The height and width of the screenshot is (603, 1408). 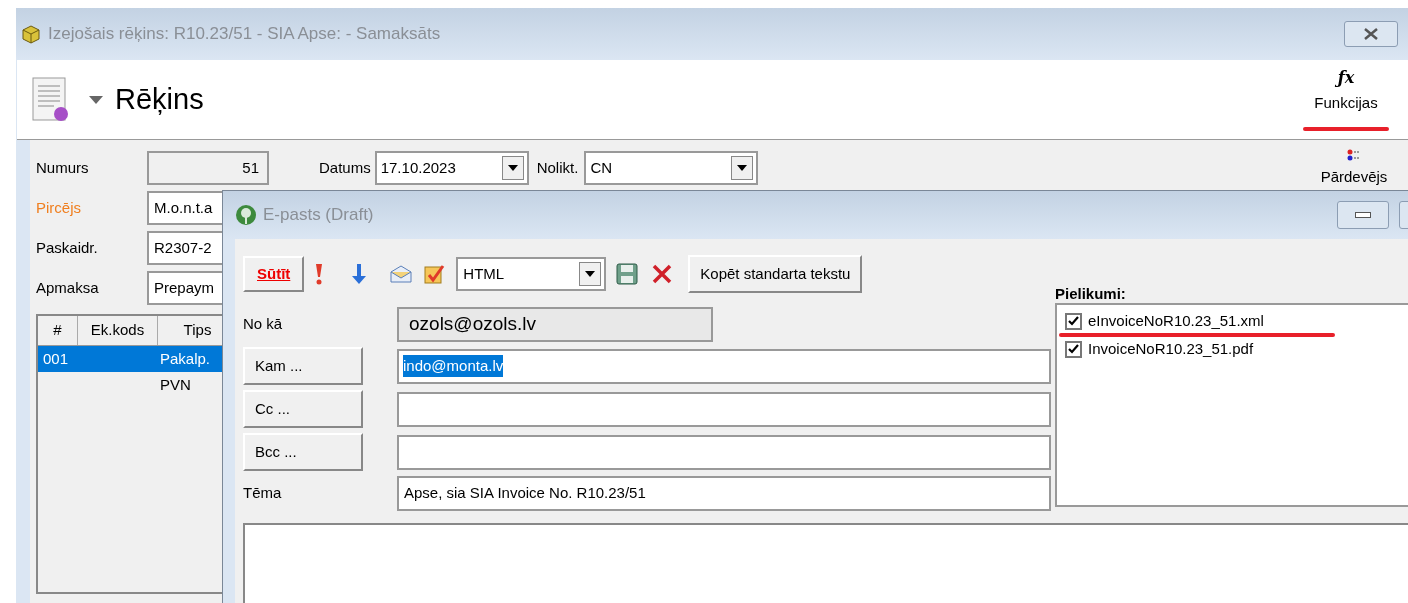 What do you see at coordinates (671, 168) in the screenshot?
I see `warehouse-field: CN` at bounding box center [671, 168].